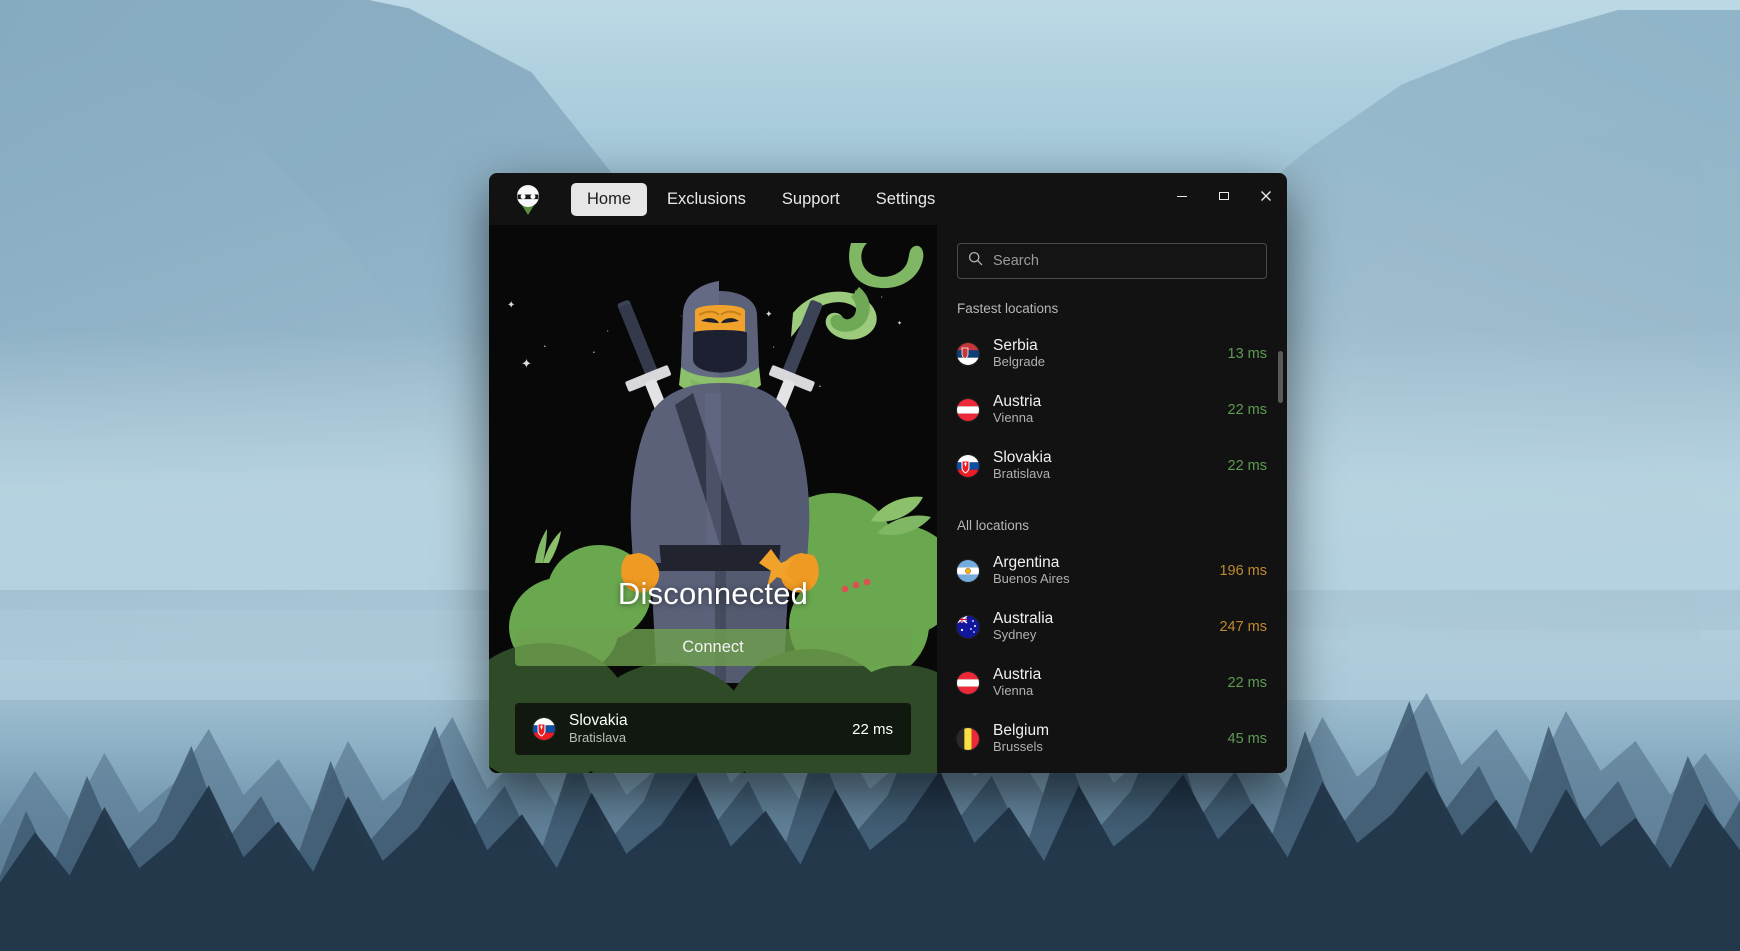 The width and height of the screenshot is (1740, 951). Describe the element at coordinates (968, 739) in the screenshot. I see `flag-be-icon` at that location.